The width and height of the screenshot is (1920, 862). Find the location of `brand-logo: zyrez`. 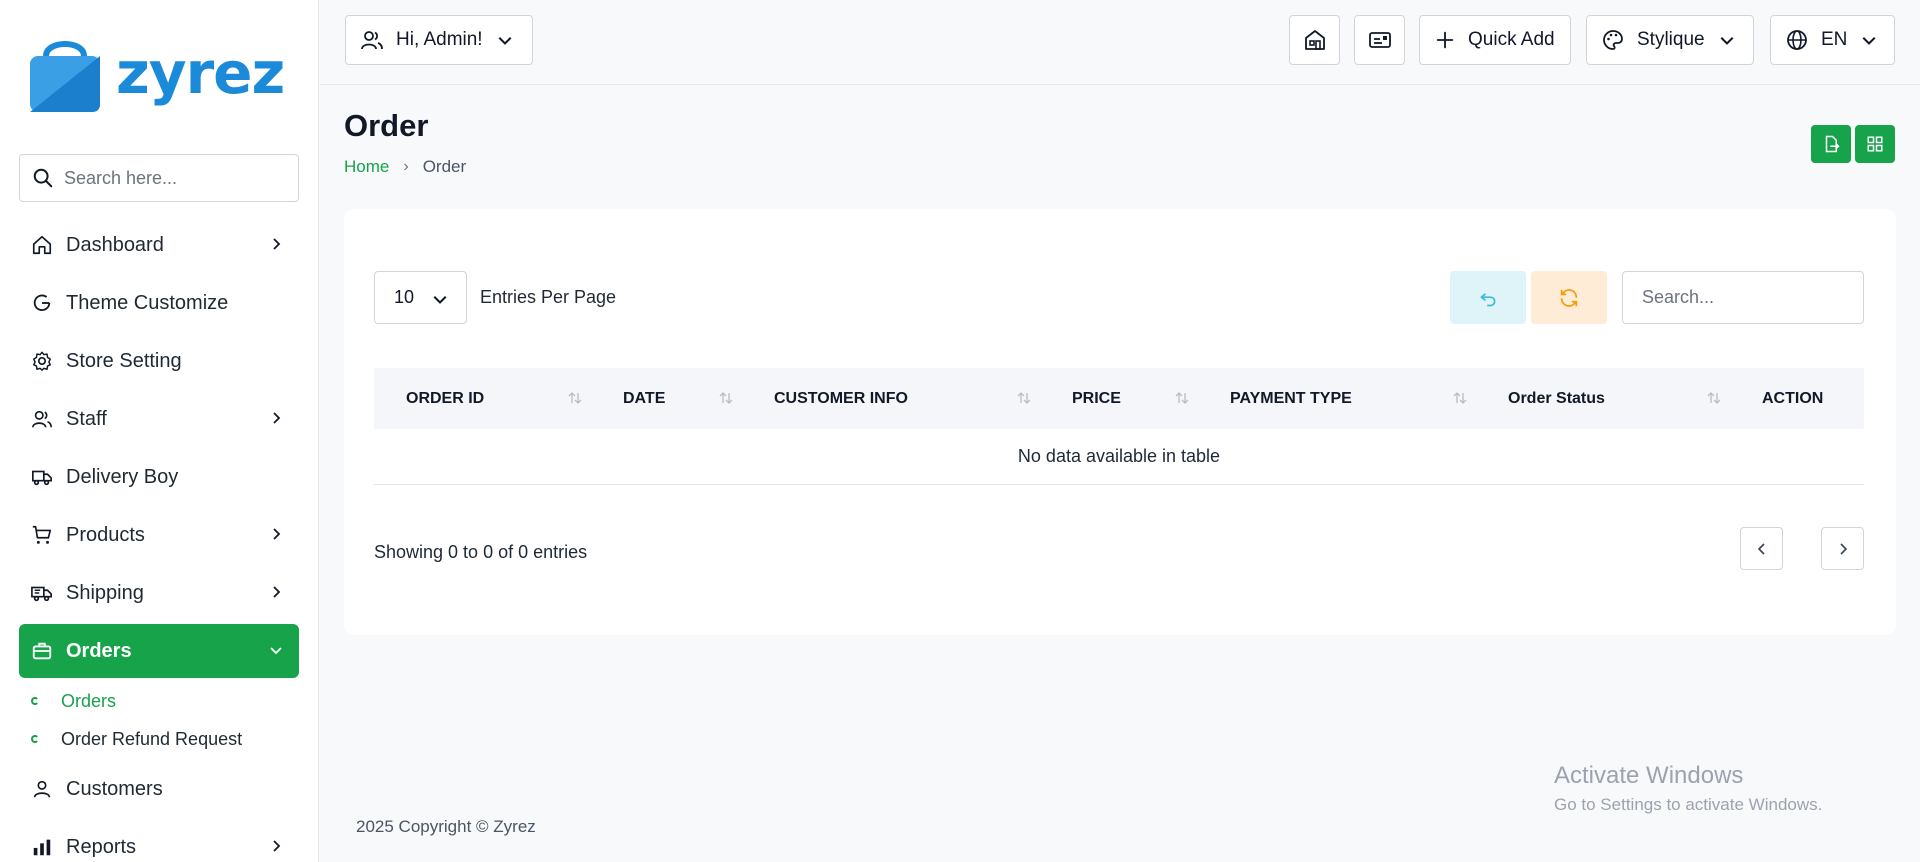

brand-logo: zyrez is located at coordinates (153, 73).